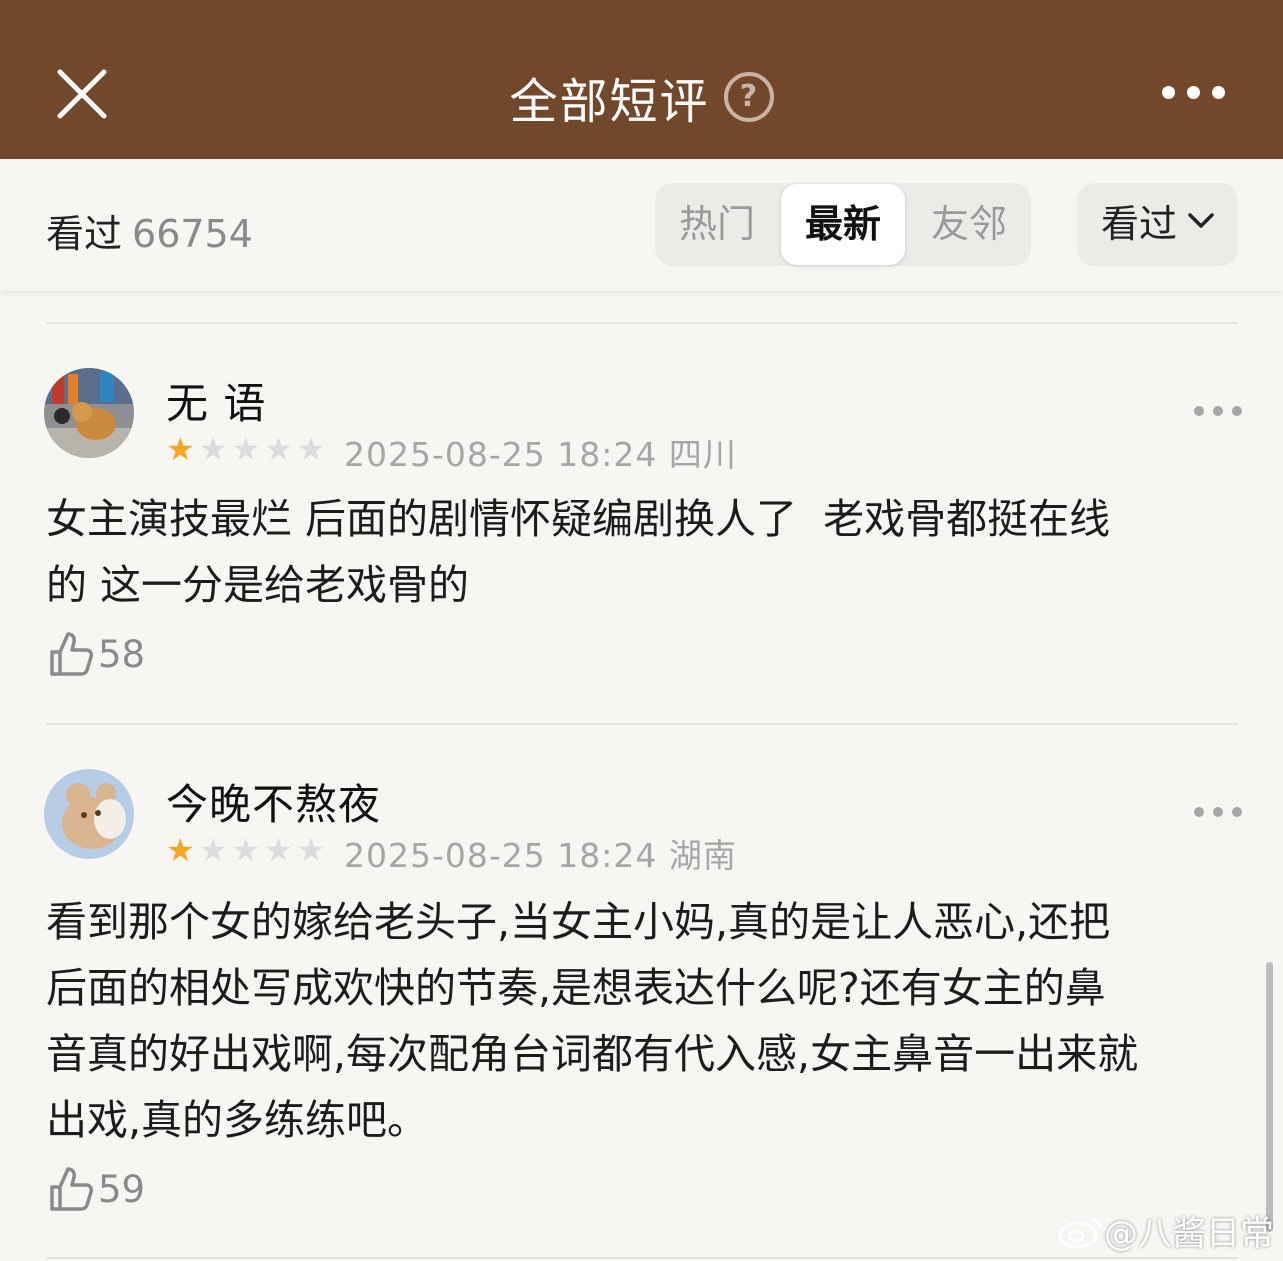 This screenshot has width=1283, height=1261. I want to click on comment-meta: 2025-08-25 18:24 湖南, so click(540, 853).